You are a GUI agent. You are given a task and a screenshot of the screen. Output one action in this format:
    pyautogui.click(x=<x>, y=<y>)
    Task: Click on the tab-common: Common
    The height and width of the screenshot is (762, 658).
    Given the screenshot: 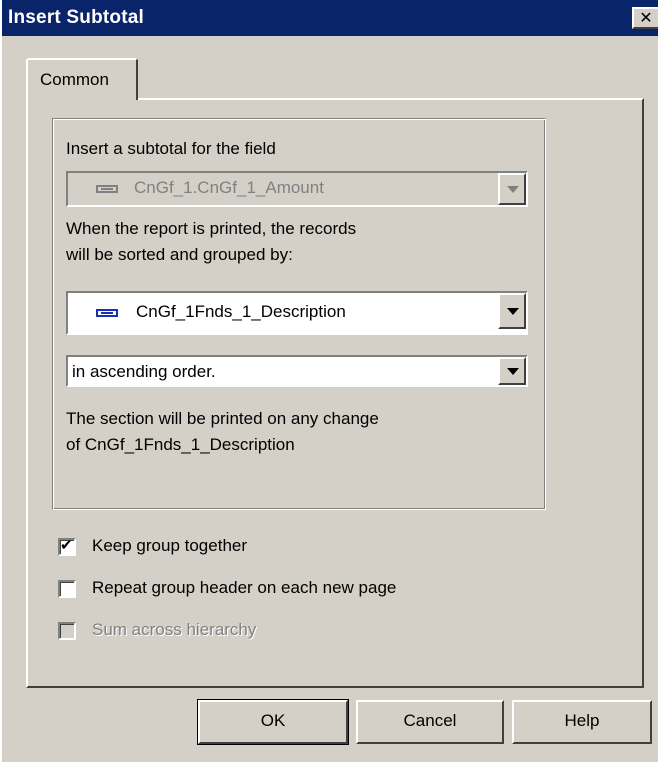 What is the action you would take?
    pyautogui.click(x=82, y=79)
    